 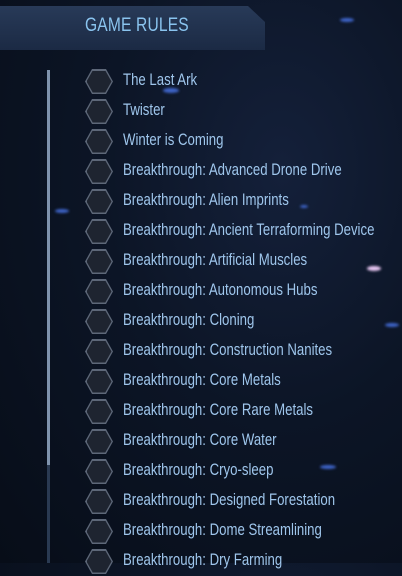 What do you see at coordinates (189, 320) in the screenshot?
I see `rule-label: Breakthrough: Cloning` at bounding box center [189, 320].